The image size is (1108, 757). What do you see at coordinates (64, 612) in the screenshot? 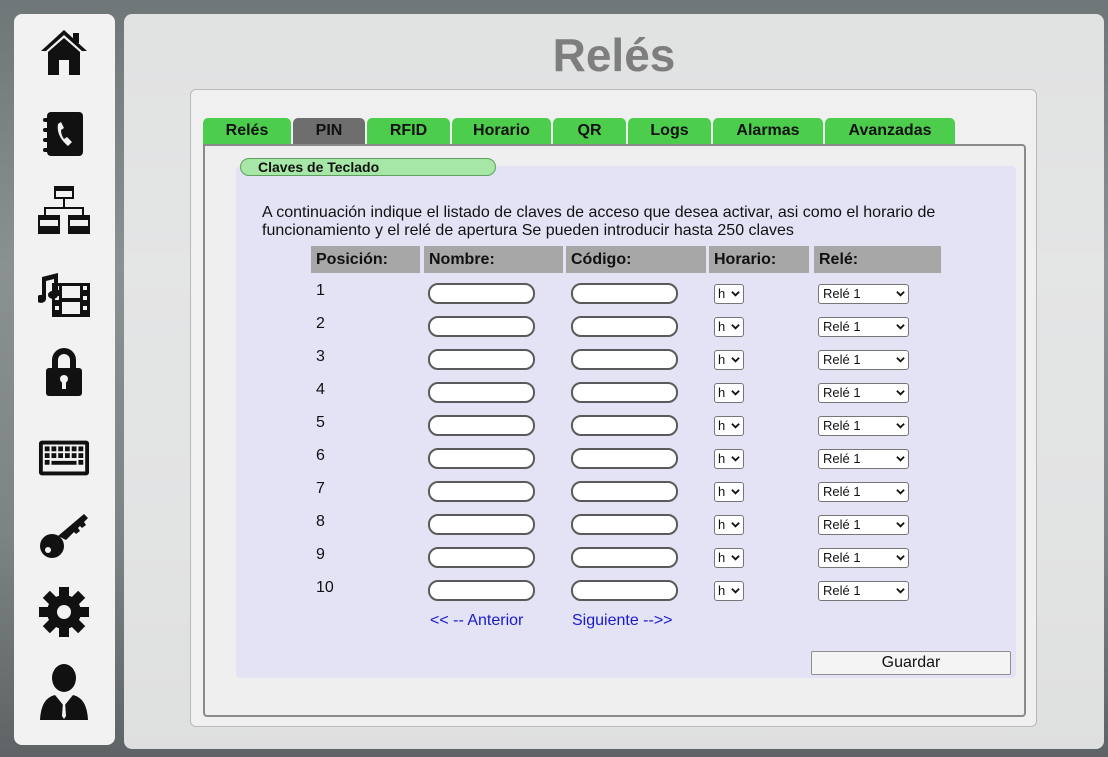
I see `gear-icon` at bounding box center [64, 612].